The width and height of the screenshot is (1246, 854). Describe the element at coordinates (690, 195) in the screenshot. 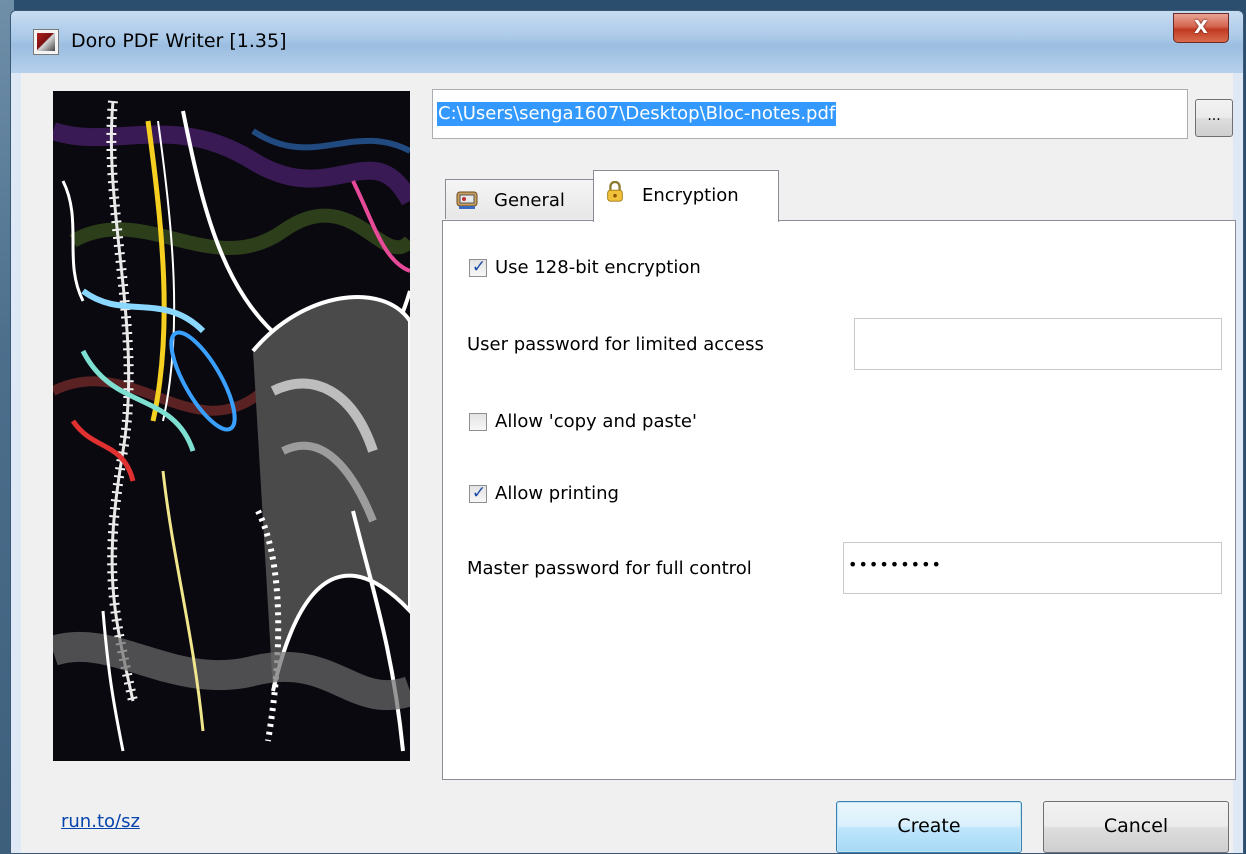

I see `tab-encryption-label: Encryption` at that location.